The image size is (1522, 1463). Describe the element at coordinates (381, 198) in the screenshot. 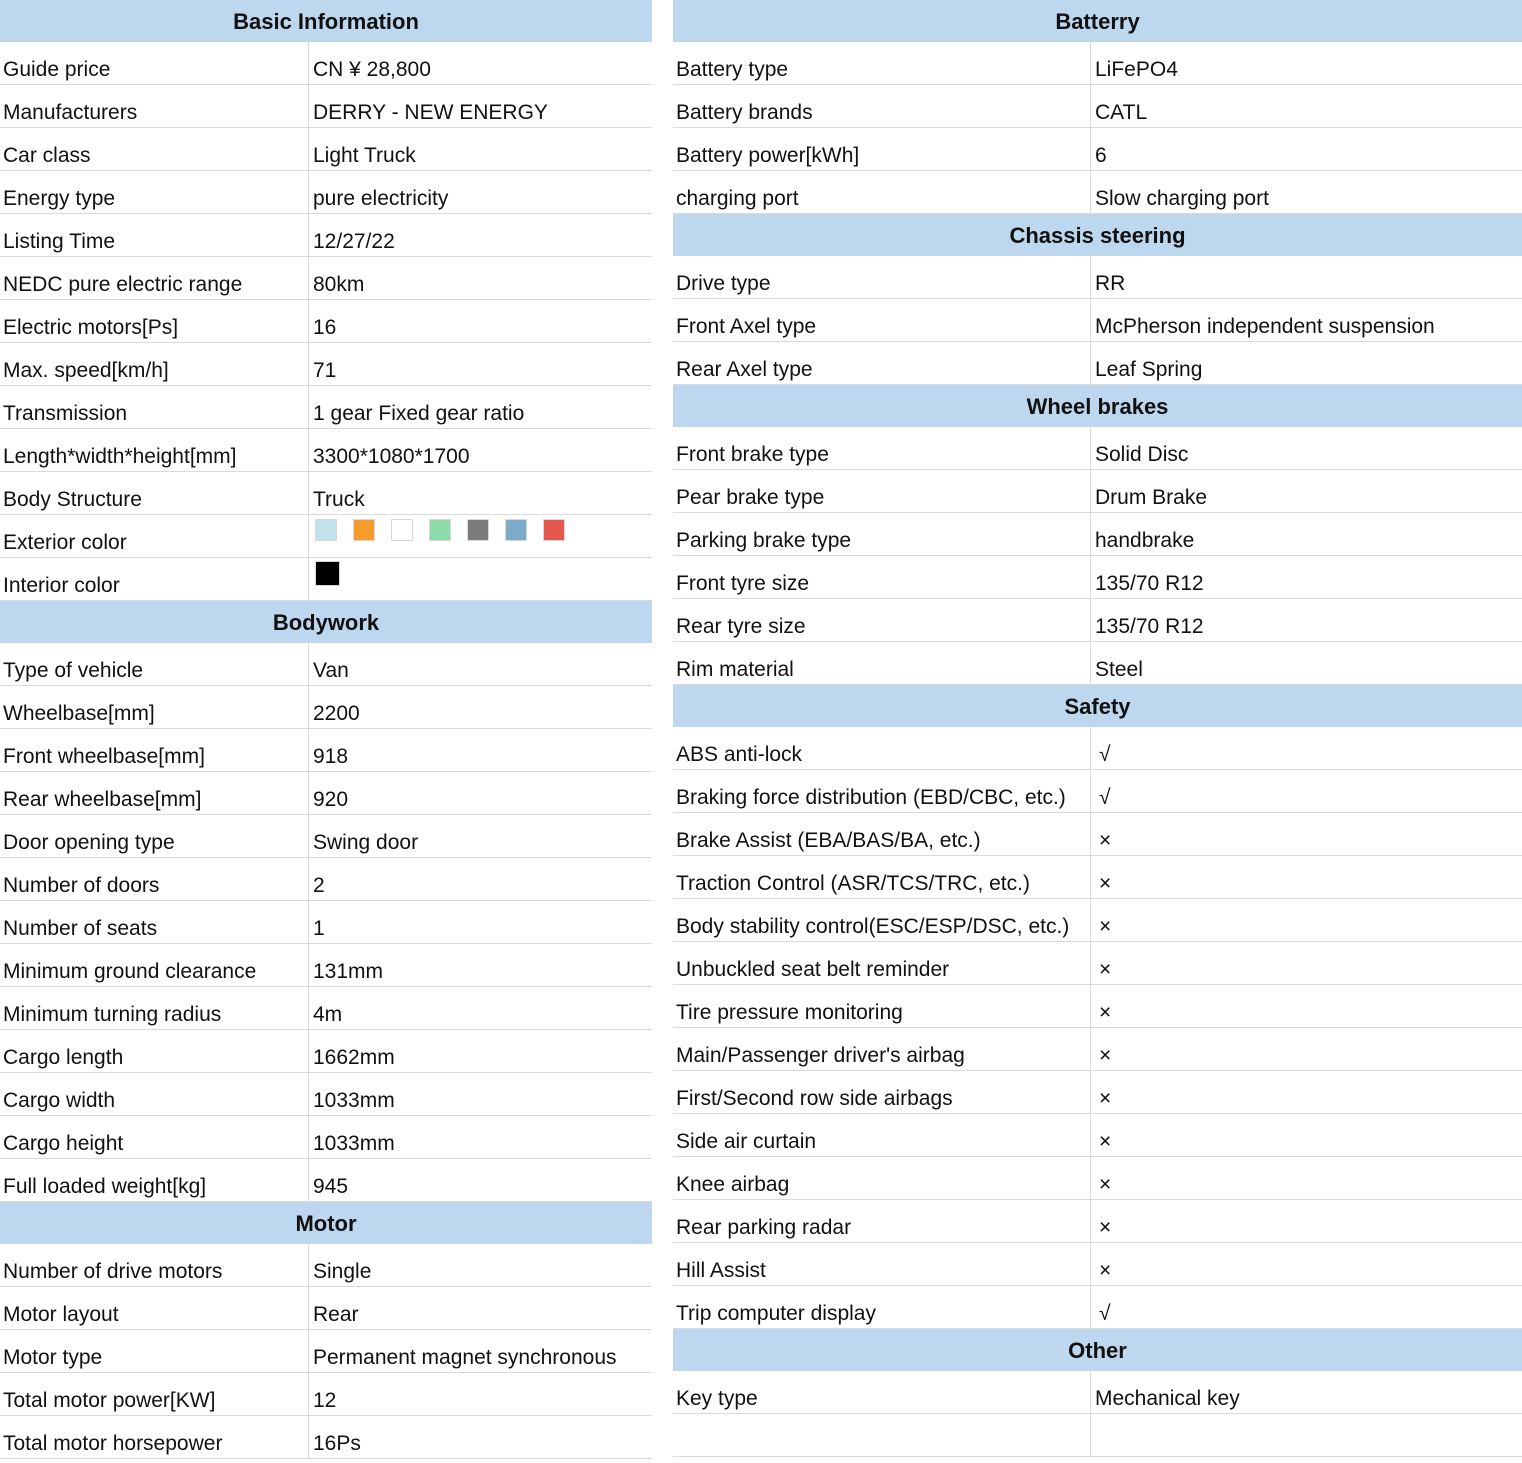

I see `spec-value: pure electricity` at that location.